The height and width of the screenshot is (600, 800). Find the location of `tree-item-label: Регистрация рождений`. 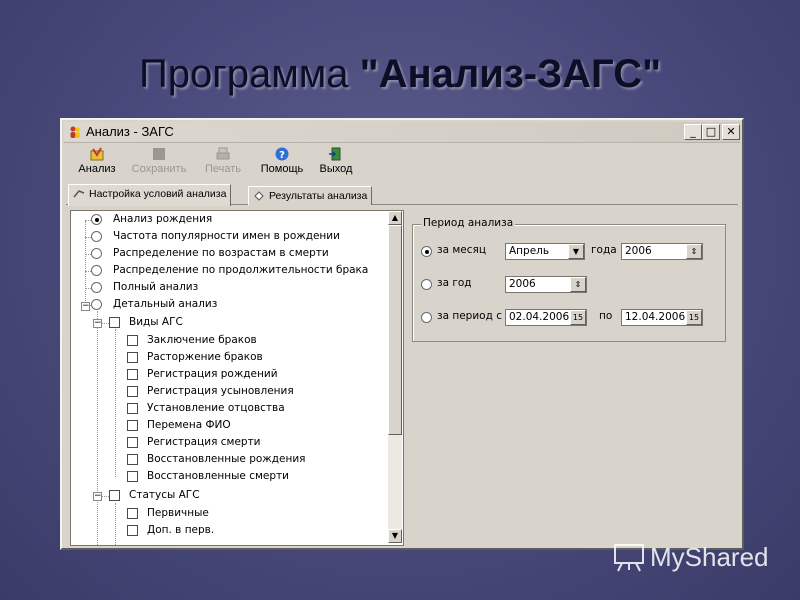

tree-item-label: Регистрация рождений is located at coordinates (212, 374).